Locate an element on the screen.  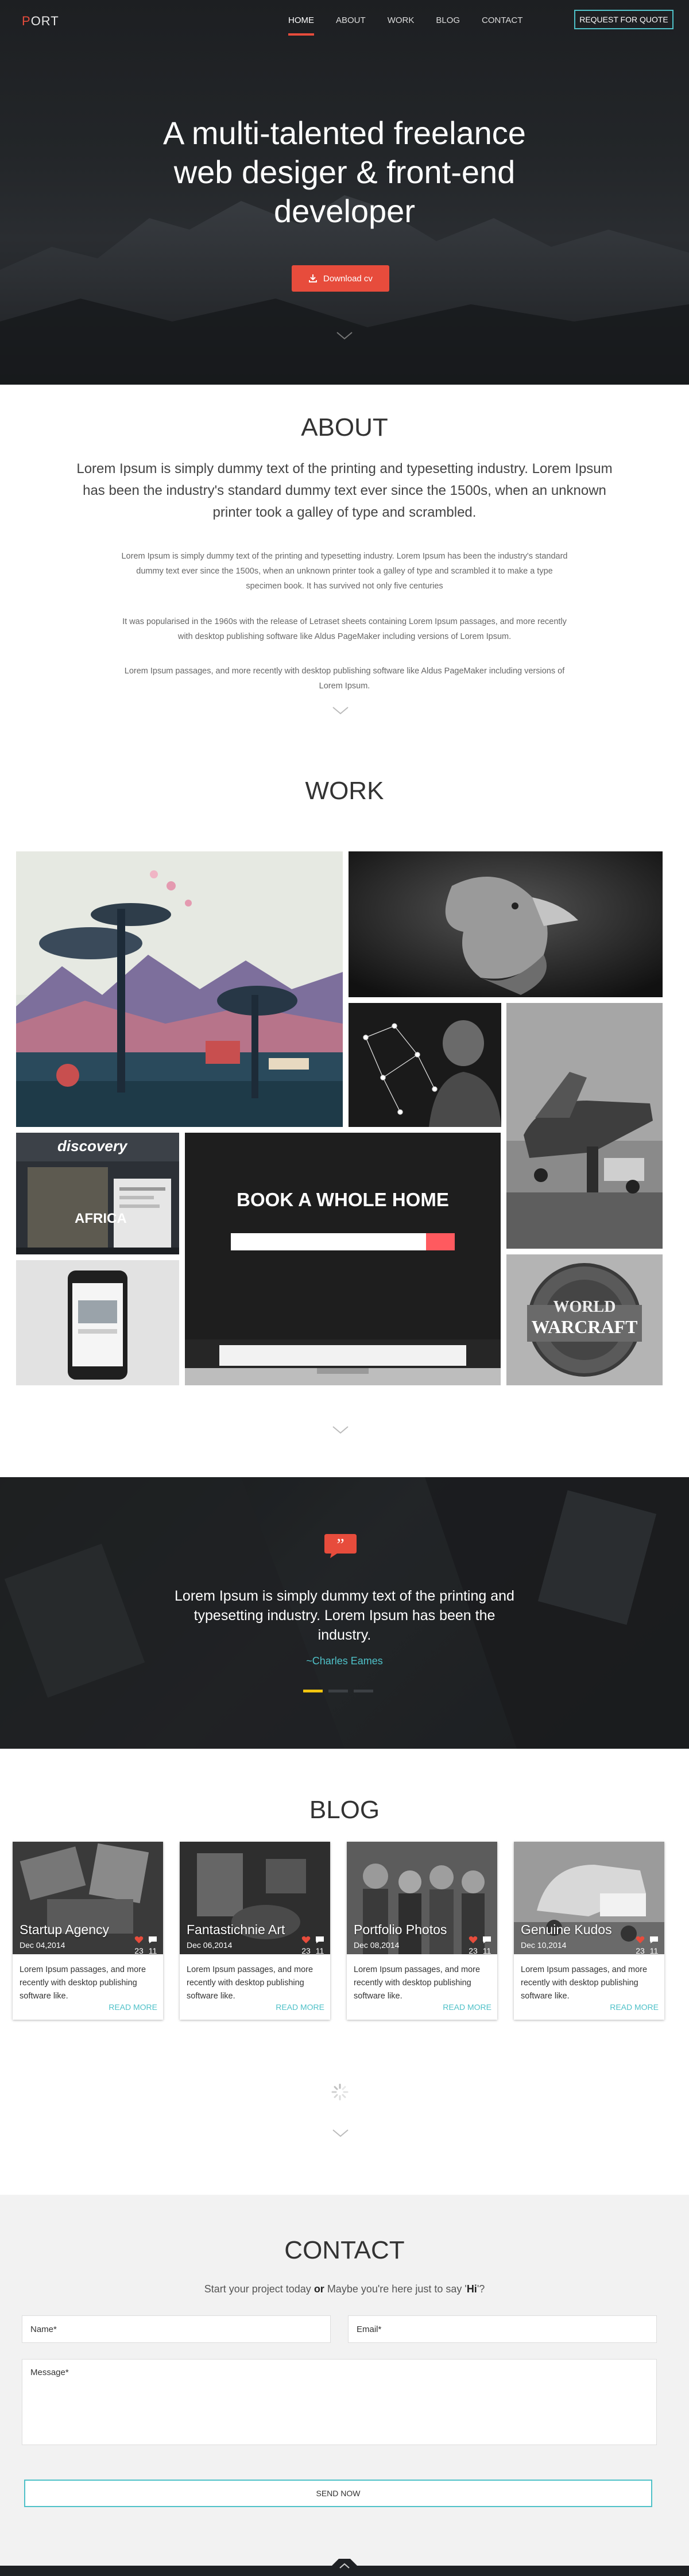
message-field is located at coordinates (339, 2402).